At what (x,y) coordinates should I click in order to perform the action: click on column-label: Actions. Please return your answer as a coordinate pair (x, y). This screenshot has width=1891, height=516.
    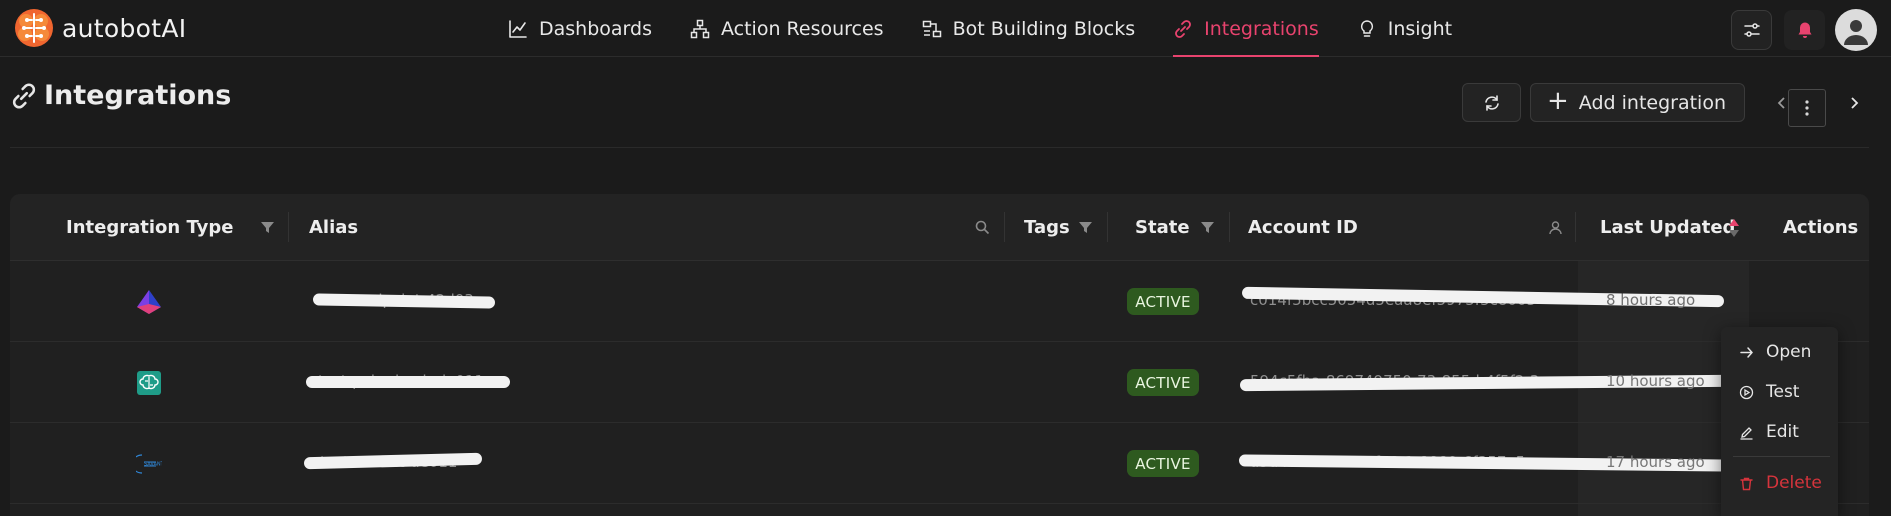
    Looking at the image, I should click on (1821, 227).